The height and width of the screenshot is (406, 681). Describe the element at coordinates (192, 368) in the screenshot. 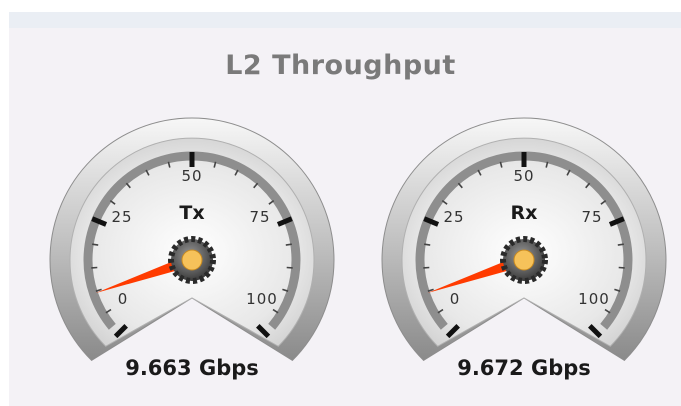

I see `tx-readout: 9.663 Gbps` at that location.